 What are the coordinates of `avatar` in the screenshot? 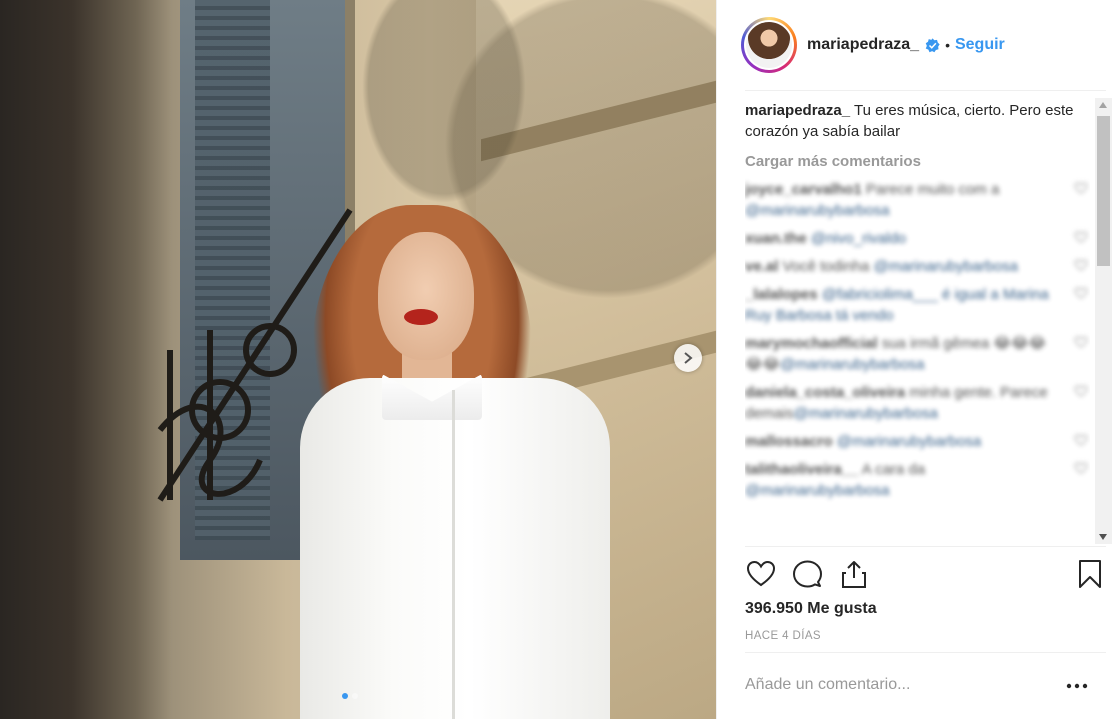 It's located at (769, 45).